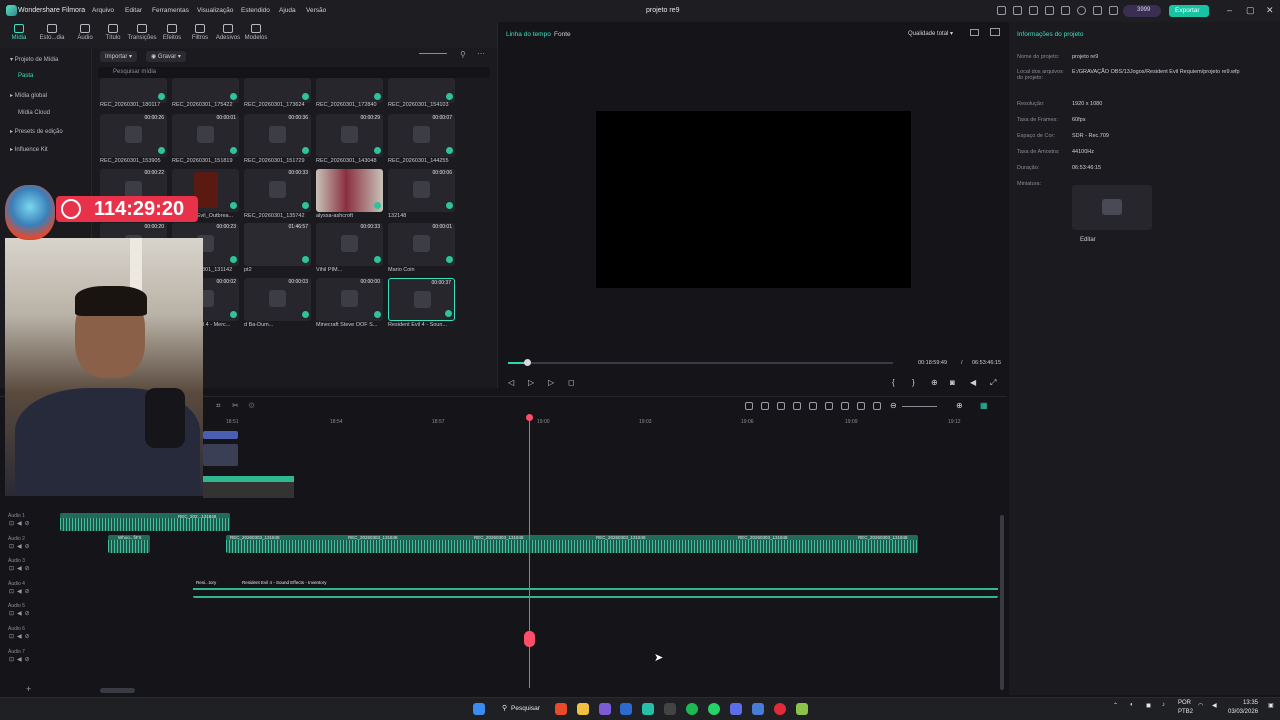  Describe the element at coordinates (913, 382) in the screenshot. I see `mark-out-icon: }` at that location.